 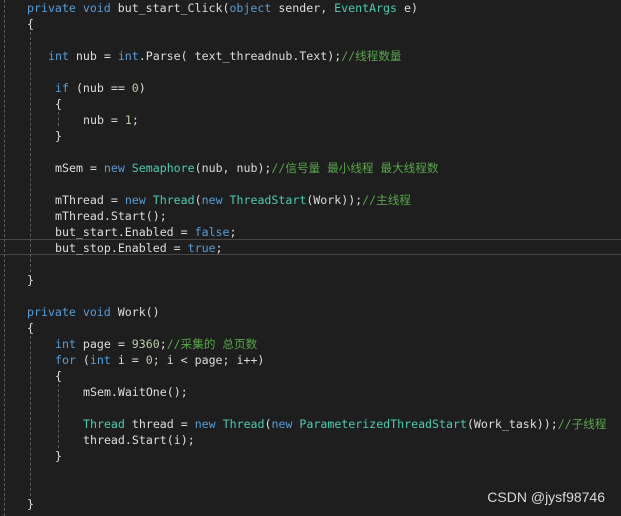 What do you see at coordinates (512, 424) in the screenshot?
I see `code-token: (Work_task));` at bounding box center [512, 424].